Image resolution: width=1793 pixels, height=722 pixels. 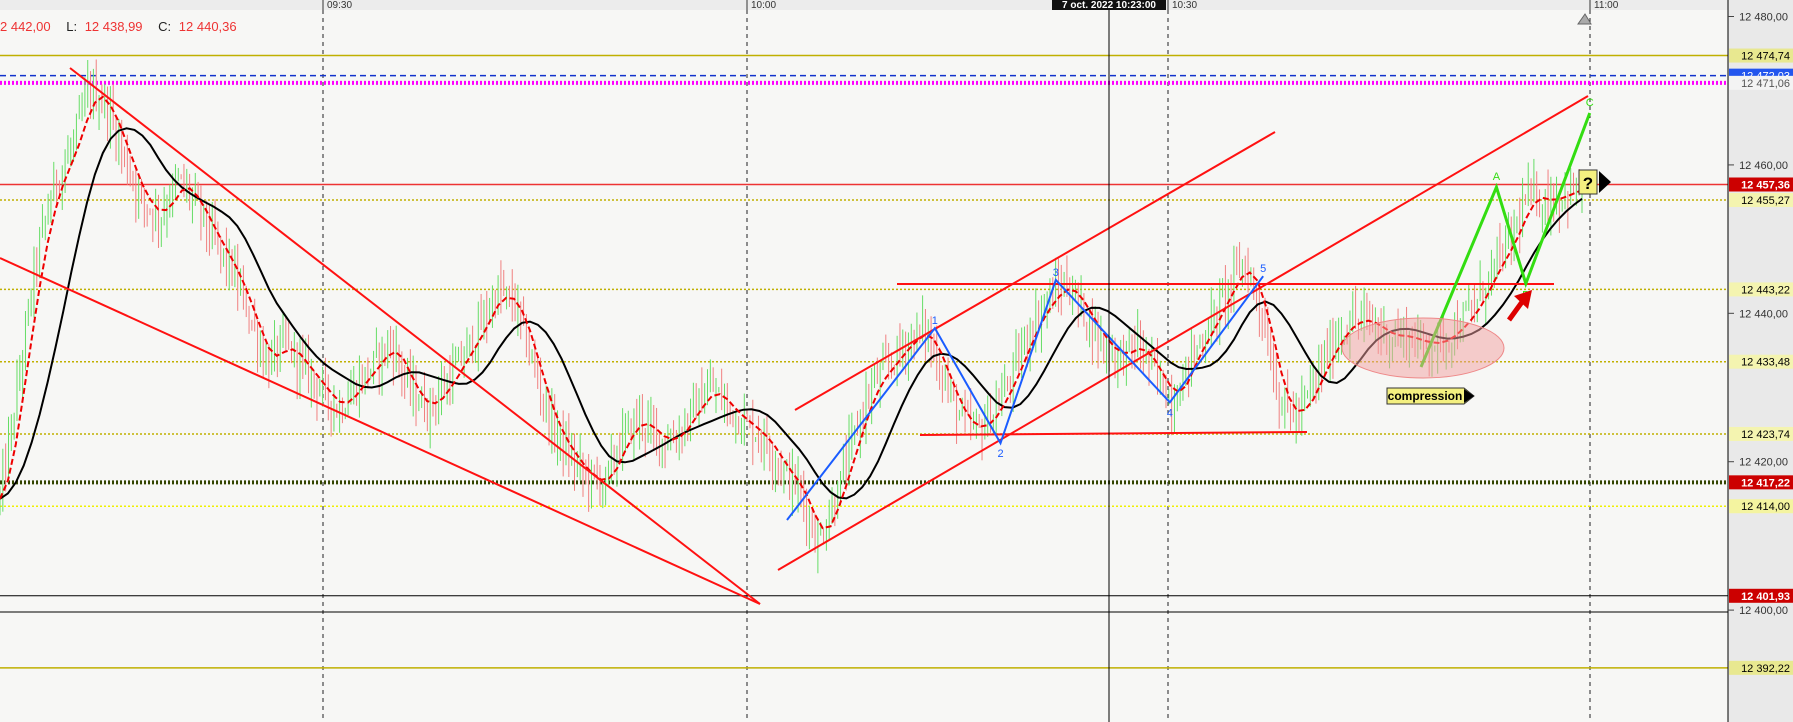 What do you see at coordinates (1588, 183) in the screenshot?
I see `question-mark-label: ?` at bounding box center [1588, 183].